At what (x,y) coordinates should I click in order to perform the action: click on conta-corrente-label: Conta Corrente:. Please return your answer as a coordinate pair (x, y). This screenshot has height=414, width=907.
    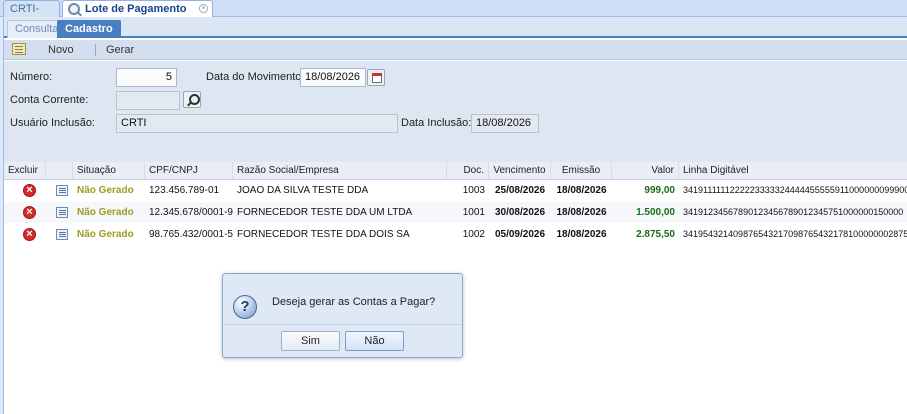
    Looking at the image, I should click on (49, 100).